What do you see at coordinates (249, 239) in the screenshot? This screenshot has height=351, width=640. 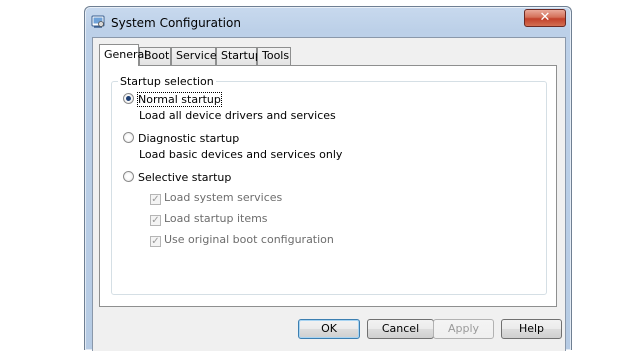 I see `use-original-boot-config-label: Use original boot configuration` at bounding box center [249, 239].